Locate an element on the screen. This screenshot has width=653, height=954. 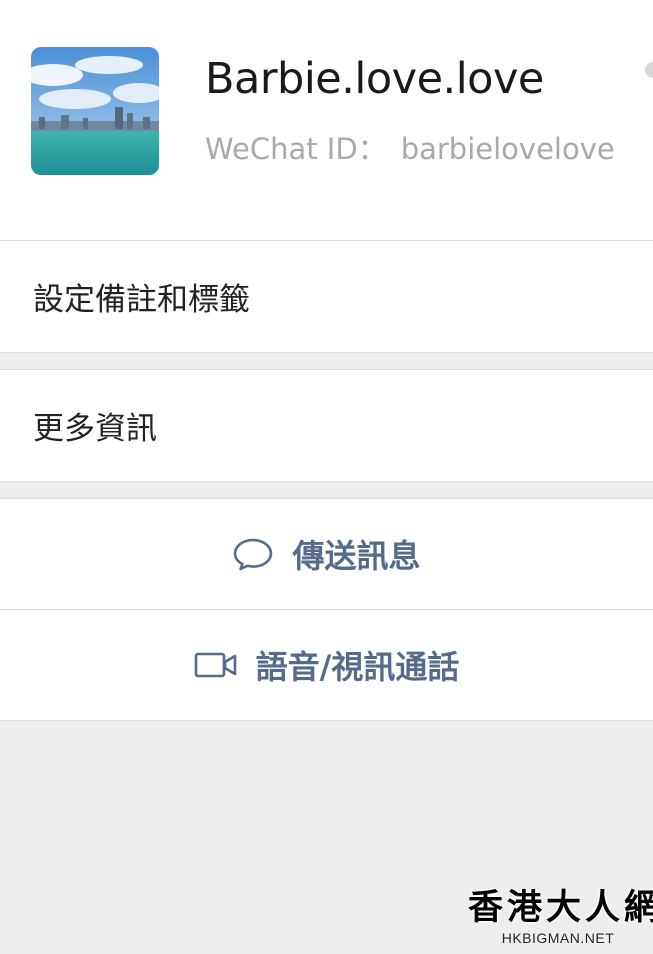
avatar-image is located at coordinates (95, 111).